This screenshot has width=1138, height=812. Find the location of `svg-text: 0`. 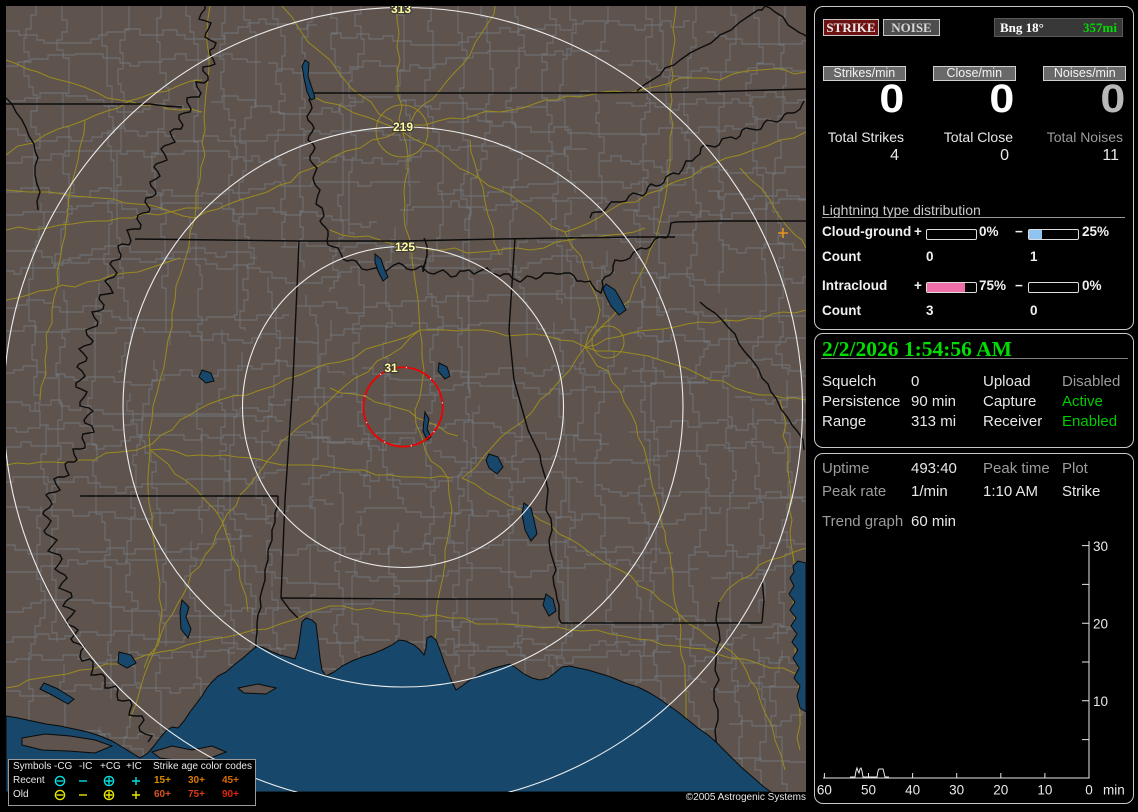

svg-text: 0 is located at coordinates (1089, 790).